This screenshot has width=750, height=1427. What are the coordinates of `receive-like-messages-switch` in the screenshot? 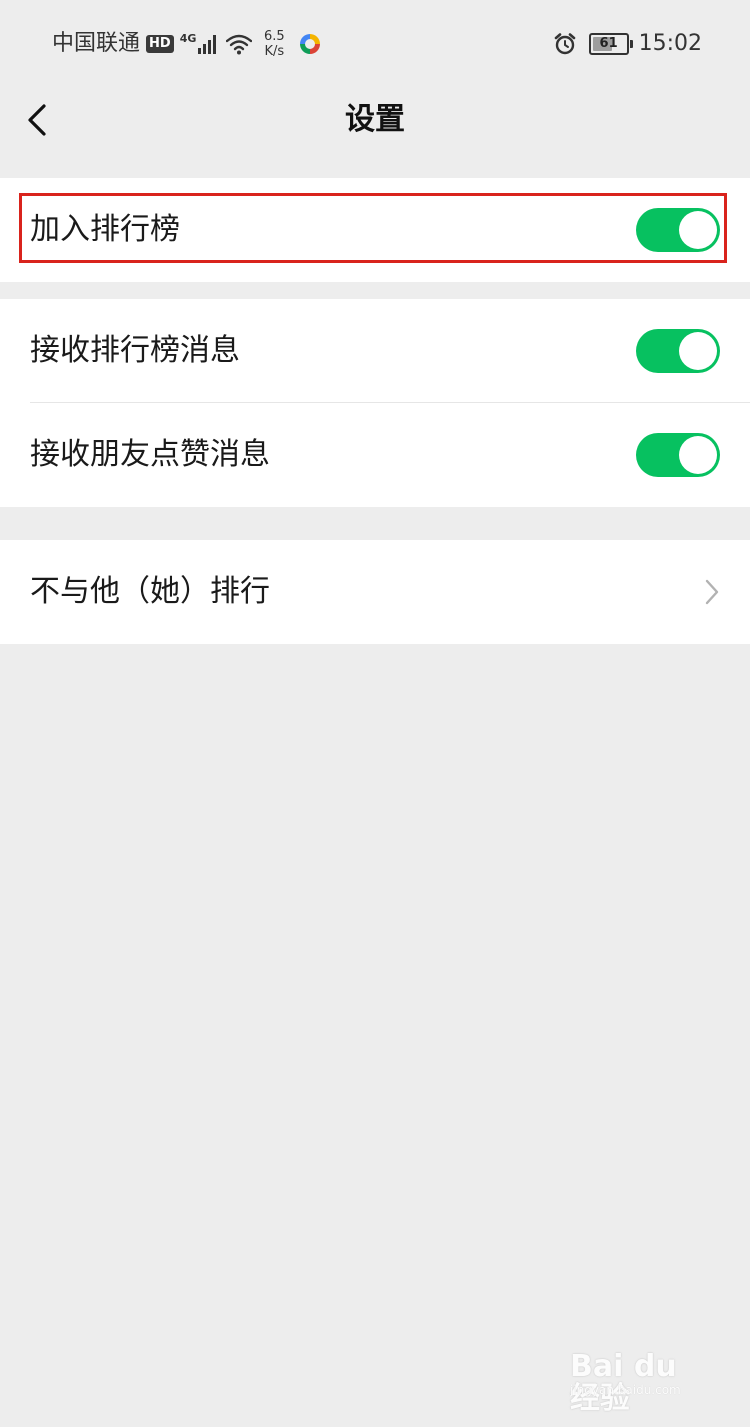 It's located at (678, 455).